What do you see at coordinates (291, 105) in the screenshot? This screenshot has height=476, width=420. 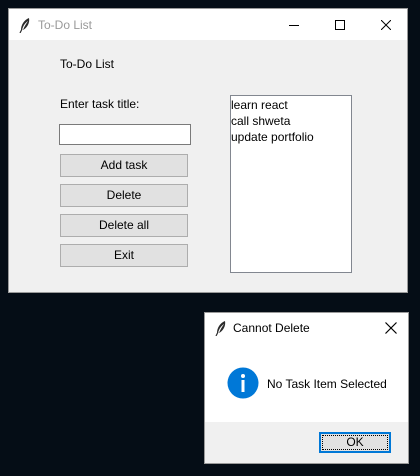 I see `task-list-item: learn react` at bounding box center [291, 105].